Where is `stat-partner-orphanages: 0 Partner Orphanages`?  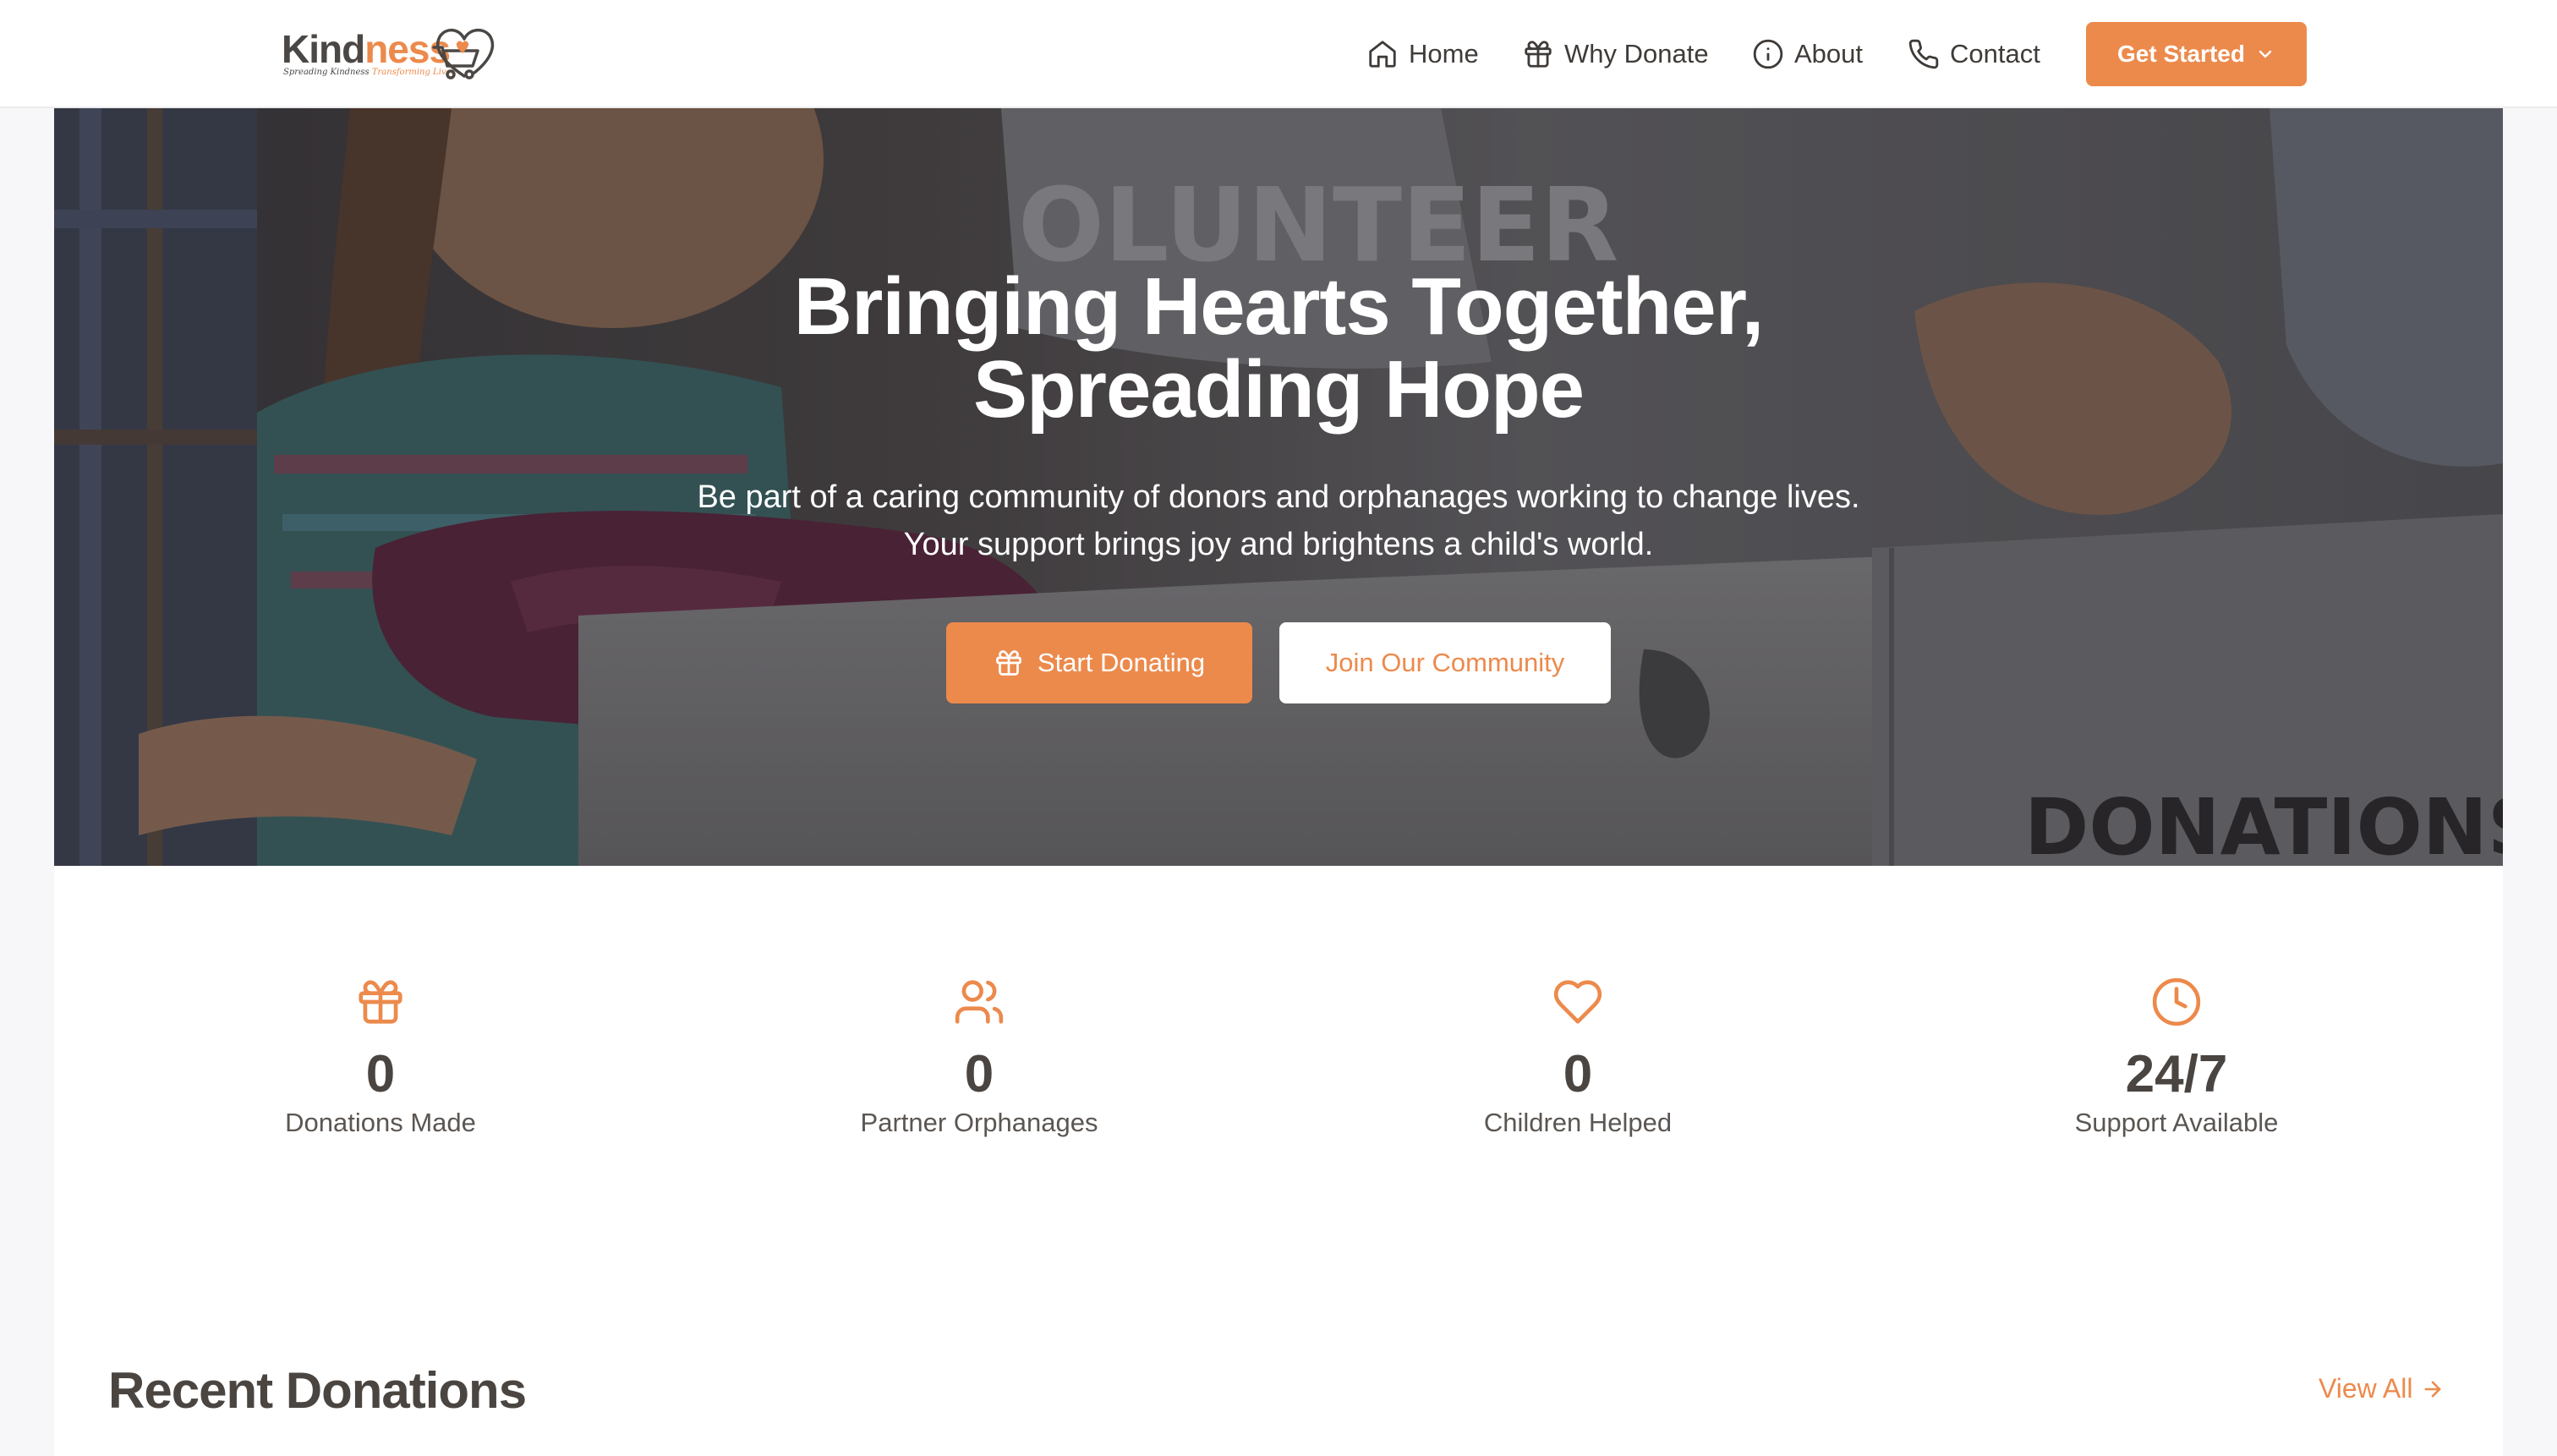 stat-partner-orphanages: 0 Partner Orphanages is located at coordinates (979, 1058).